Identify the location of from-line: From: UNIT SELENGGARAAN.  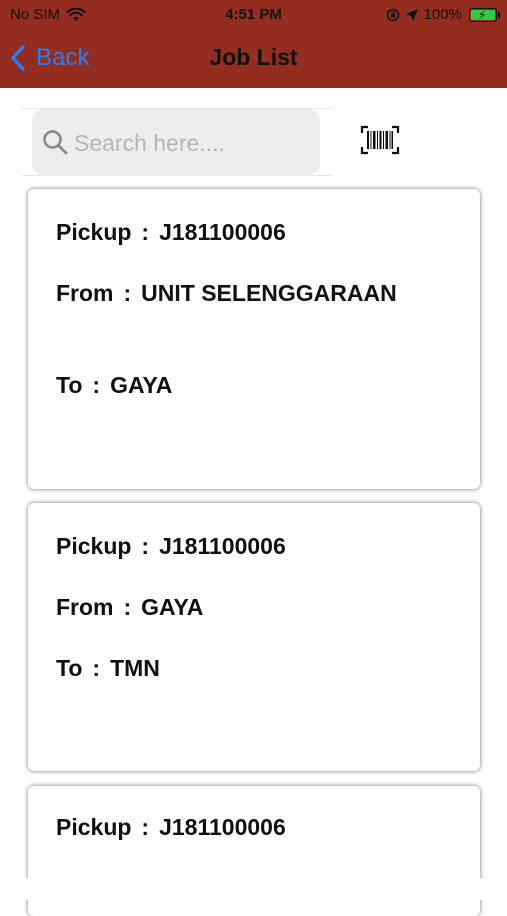
(226, 293).